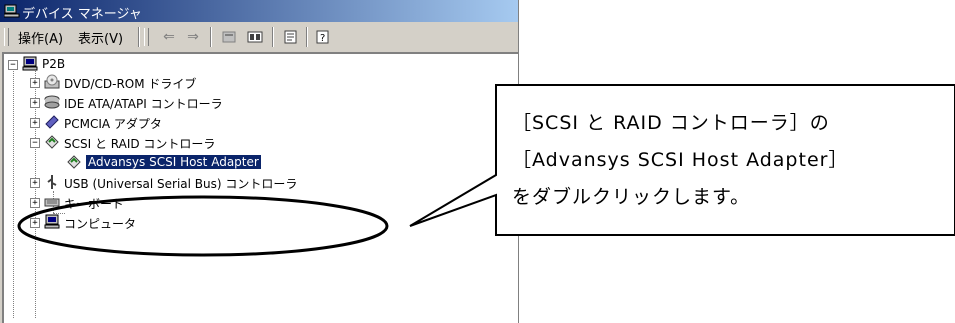 The height and width of the screenshot is (323, 955). I want to click on usb-icon, so click(52, 182).